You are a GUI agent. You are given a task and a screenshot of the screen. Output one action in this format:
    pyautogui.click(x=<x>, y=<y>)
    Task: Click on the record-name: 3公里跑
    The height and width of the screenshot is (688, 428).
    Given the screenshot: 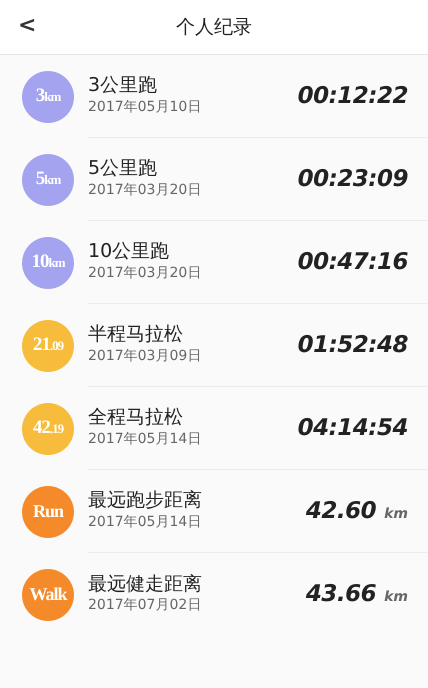 What is the action you would take?
    pyautogui.click(x=123, y=85)
    